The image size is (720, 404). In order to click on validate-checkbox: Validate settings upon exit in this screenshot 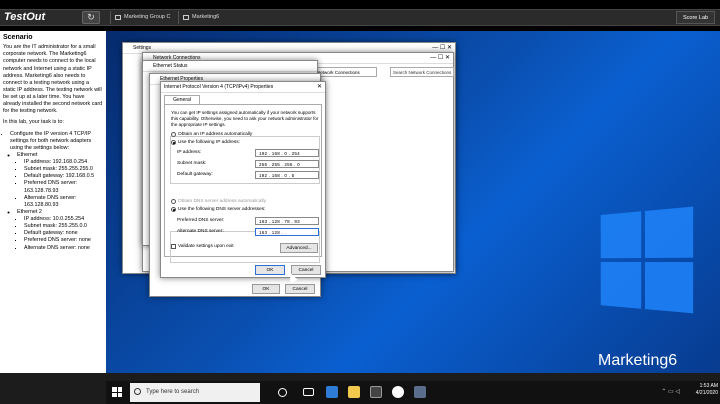, I will do `click(202, 246)`.